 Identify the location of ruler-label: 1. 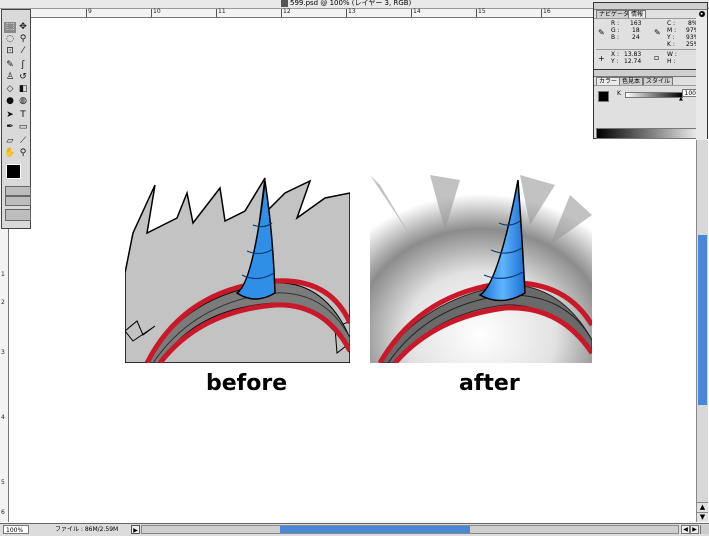
(3, 274).